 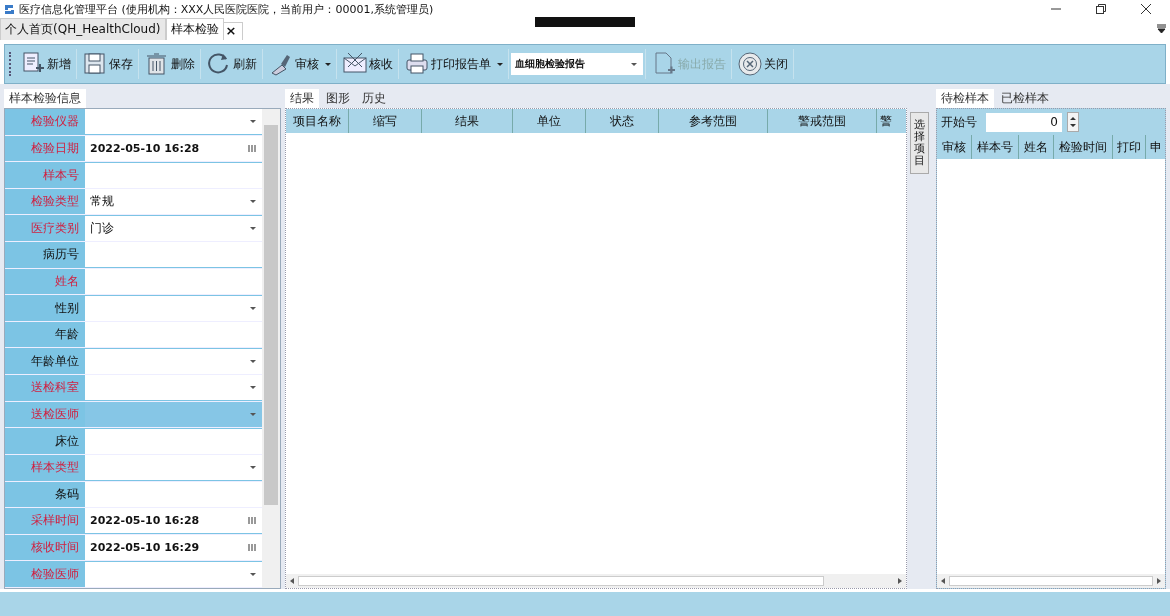 What do you see at coordinates (45, 64) in the screenshot?
I see `toolbar-button: 新增` at bounding box center [45, 64].